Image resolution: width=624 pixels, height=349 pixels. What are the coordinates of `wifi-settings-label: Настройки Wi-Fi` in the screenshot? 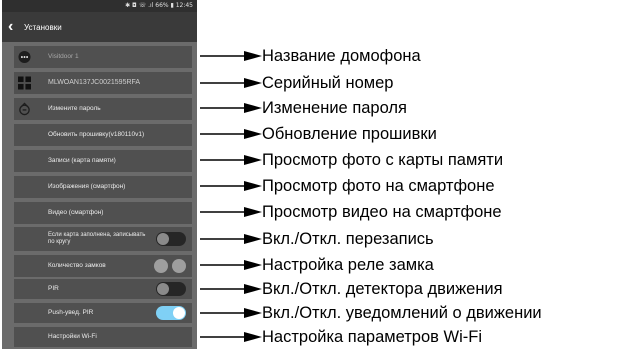 It's located at (72, 336).